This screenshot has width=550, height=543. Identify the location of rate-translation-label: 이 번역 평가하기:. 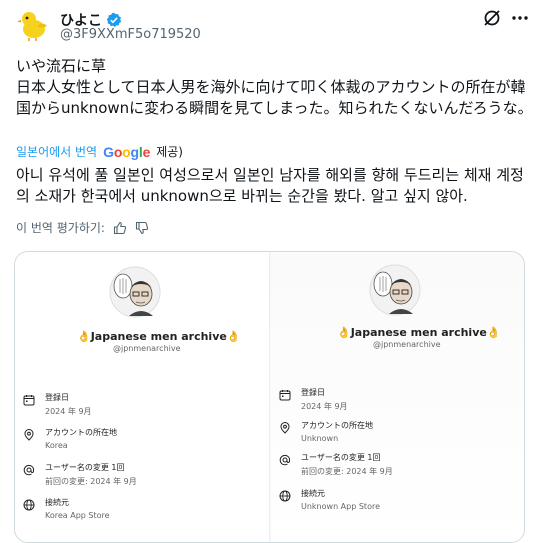
(60, 228).